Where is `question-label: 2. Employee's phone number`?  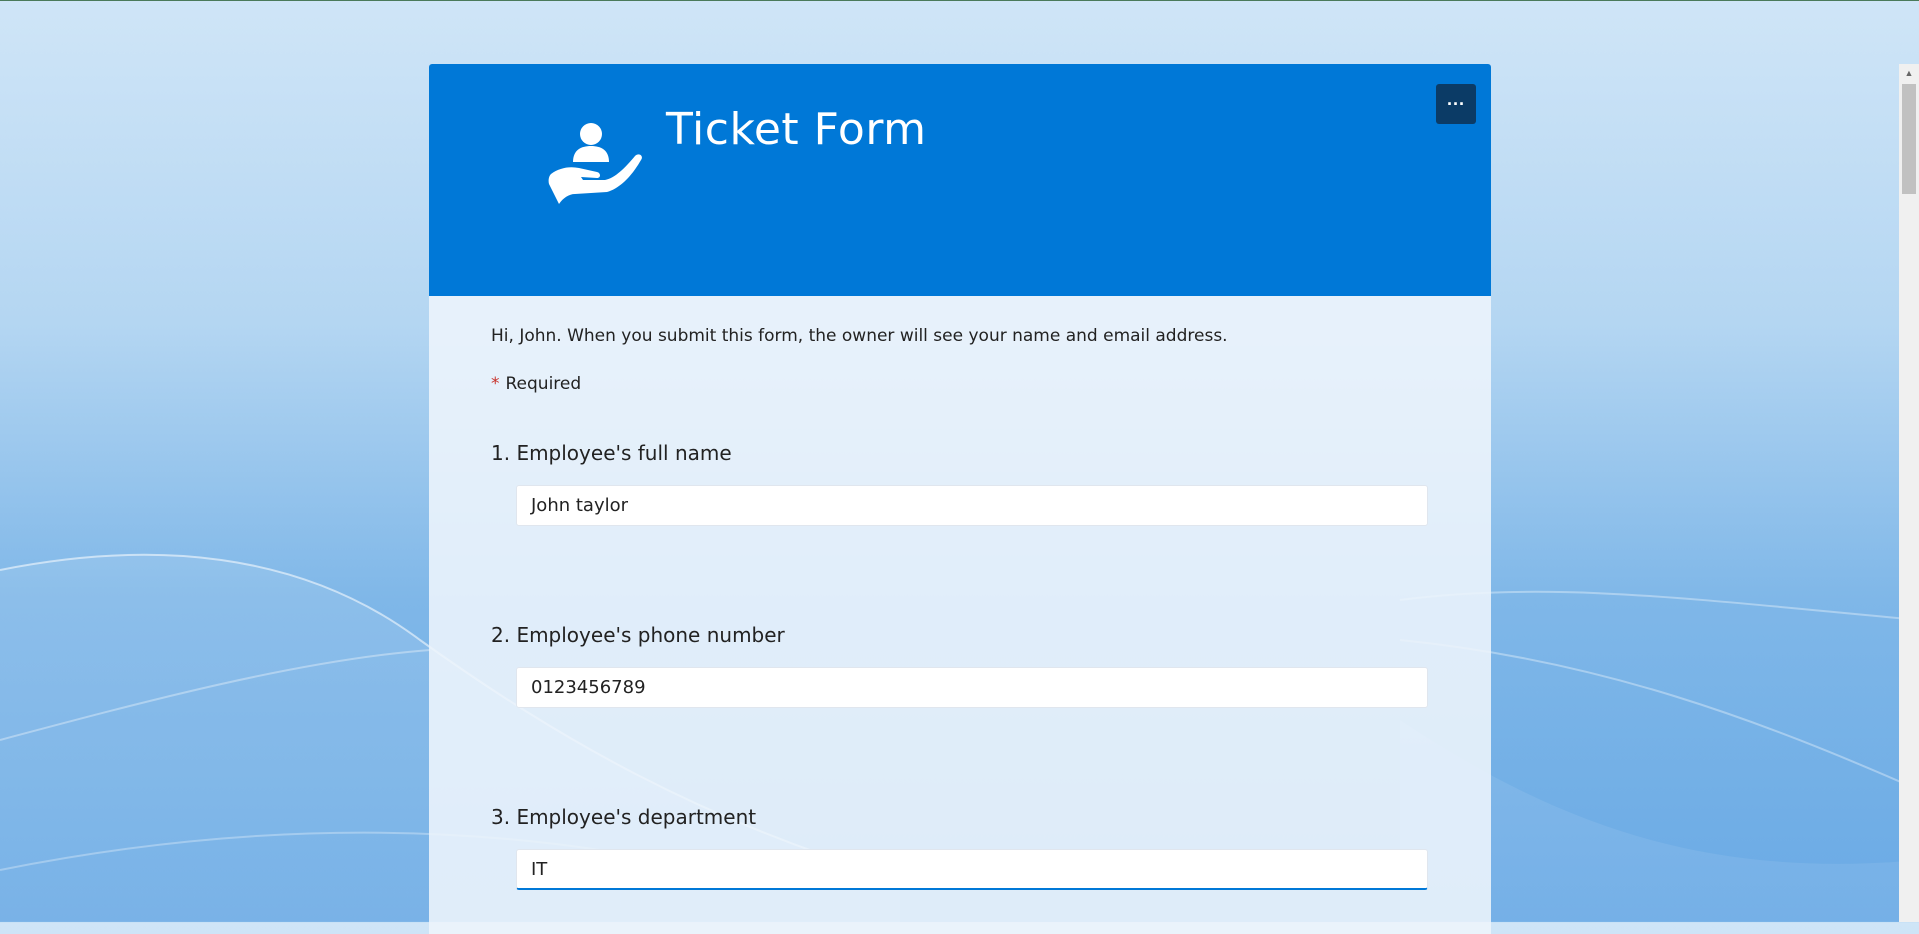
question-label: 2. Employee's phone number is located at coordinates (638, 635).